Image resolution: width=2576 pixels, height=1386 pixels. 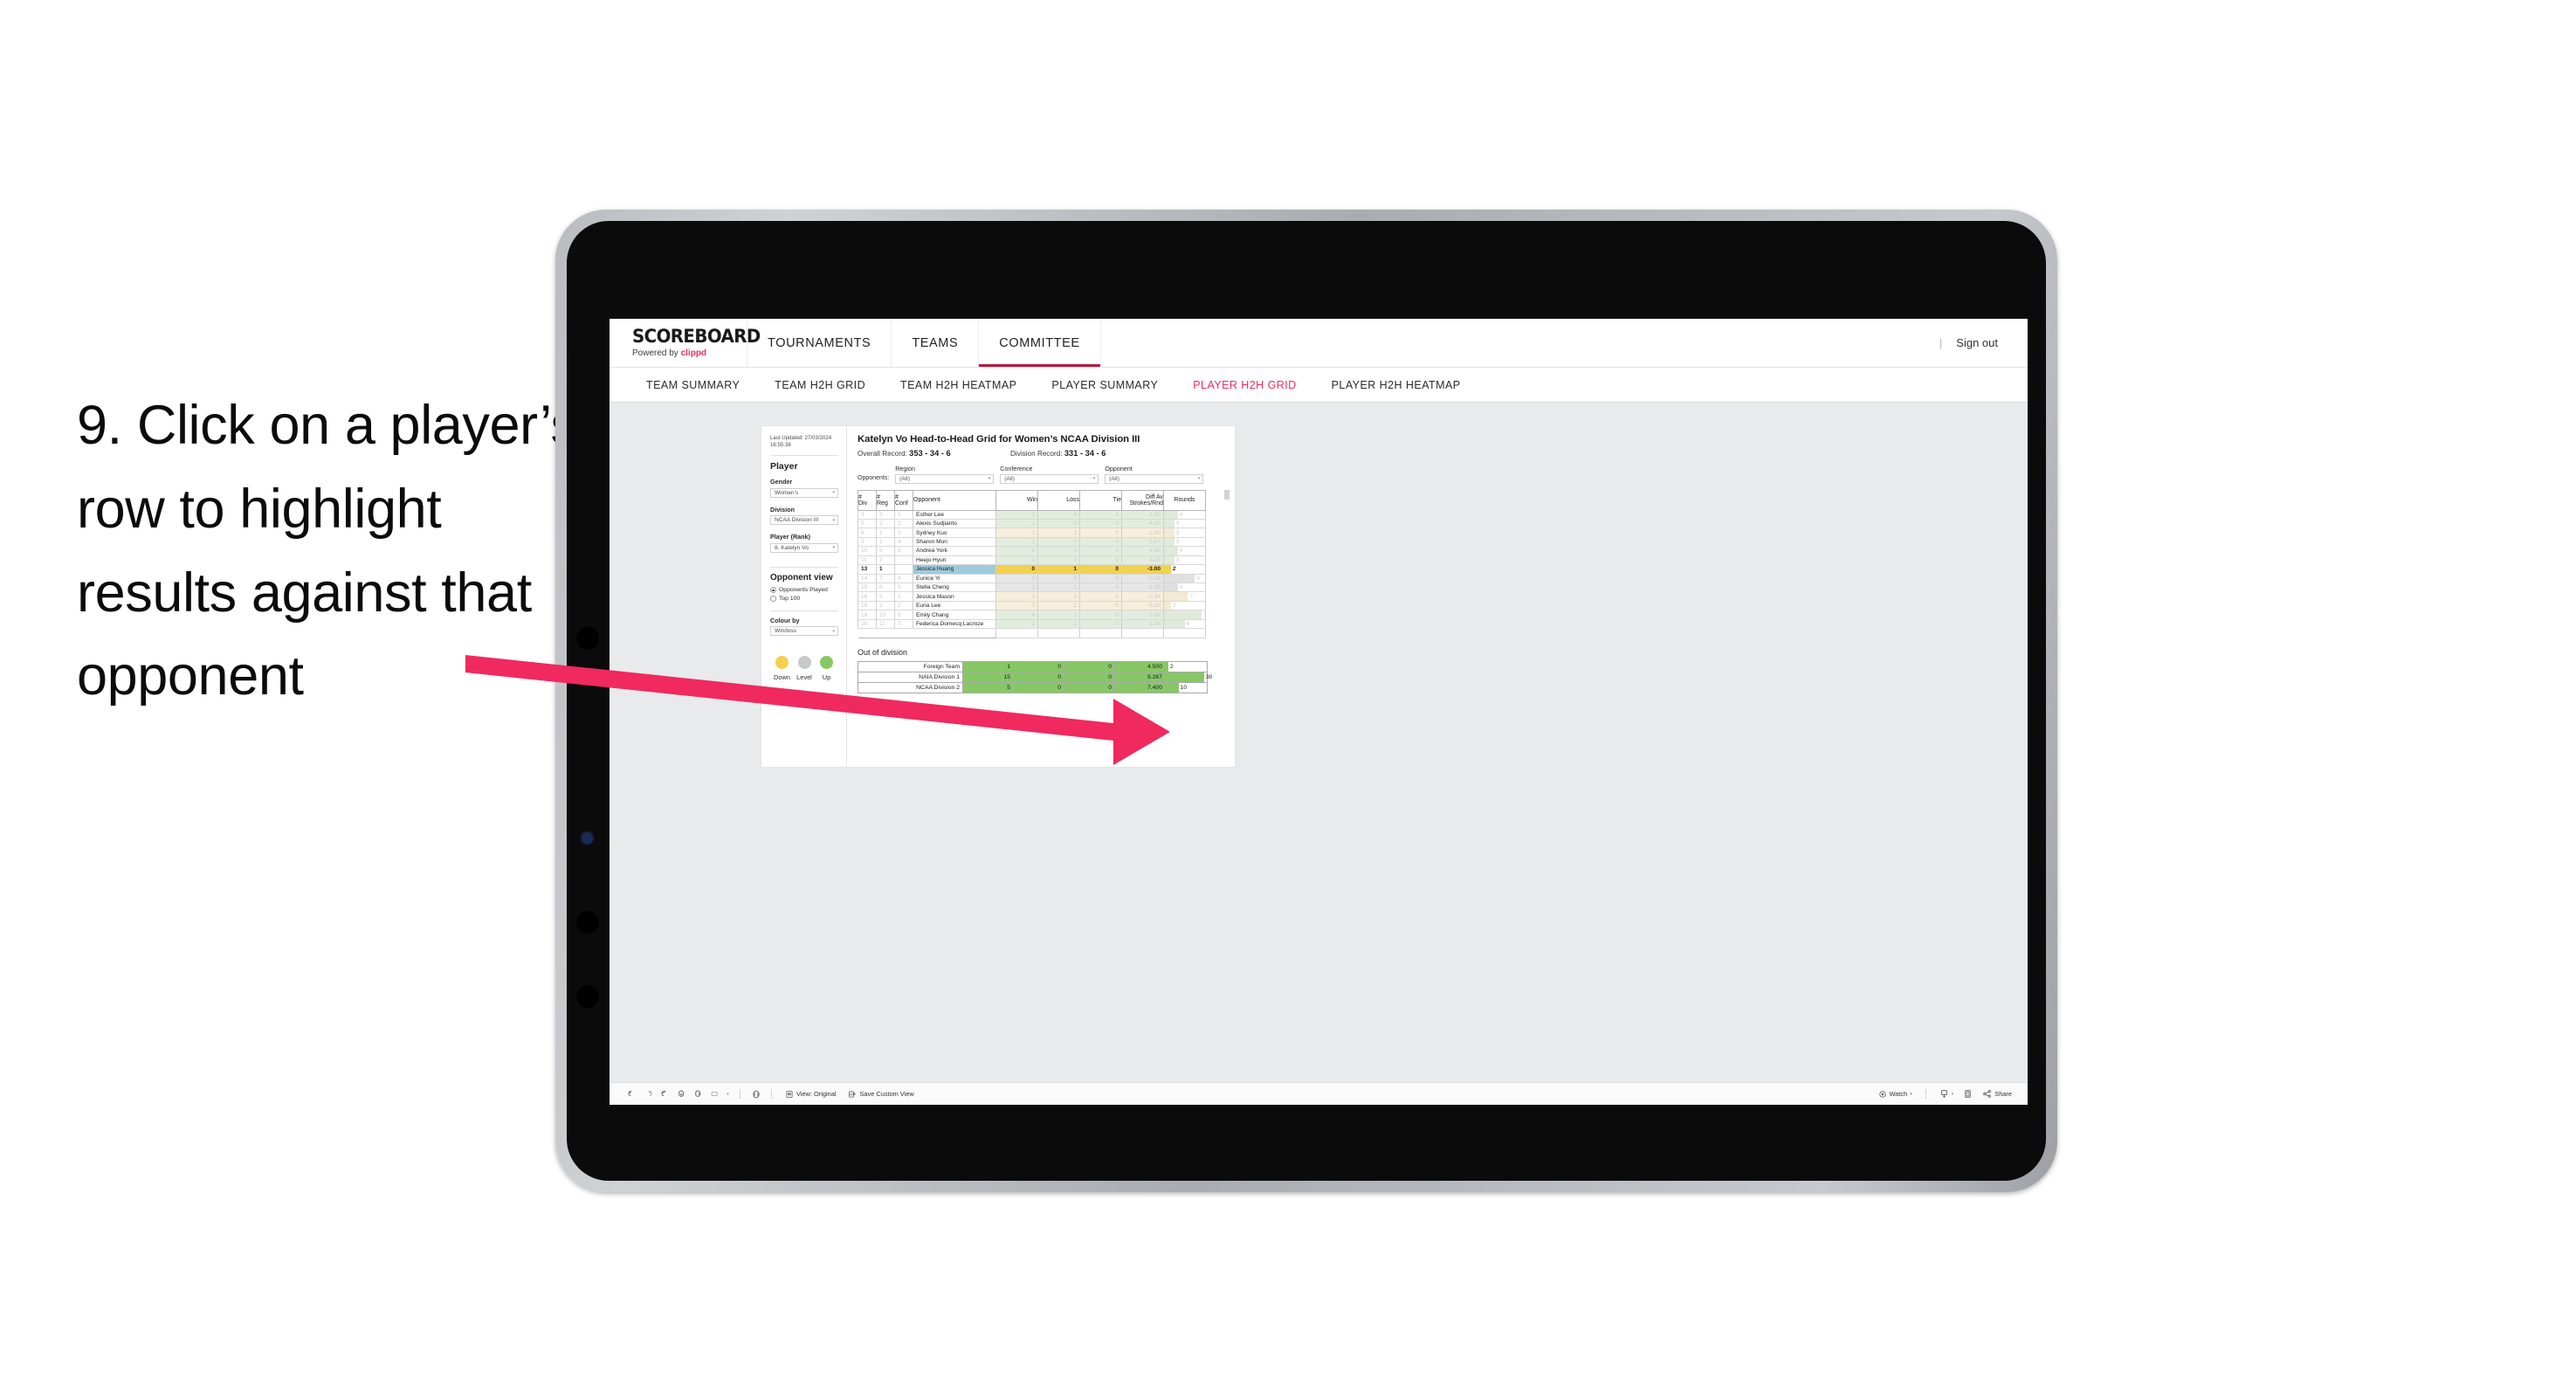 What do you see at coordinates (1140, 677) in the screenshot?
I see `ood-cell-diff: 9.267` at bounding box center [1140, 677].